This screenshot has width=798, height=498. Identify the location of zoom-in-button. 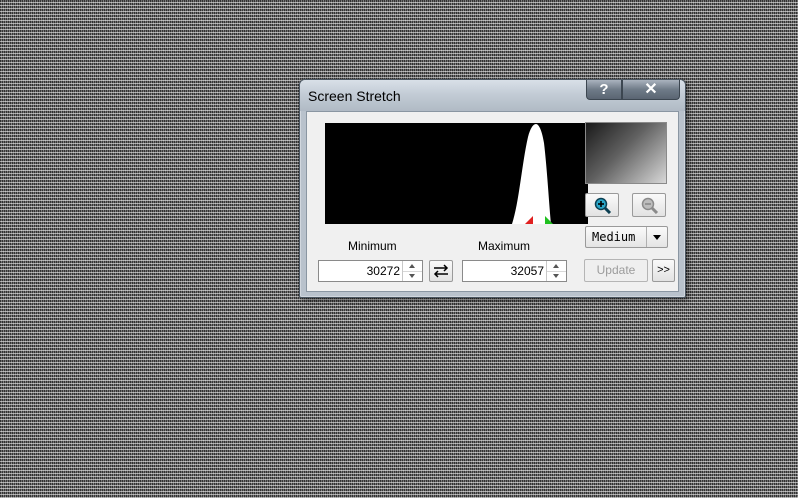
(602, 205).